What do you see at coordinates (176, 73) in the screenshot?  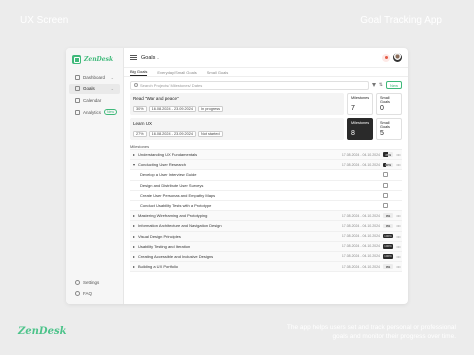 I see `tab-everyday-goals: Everyday/Small Goals` at bounding box center [176, 73].